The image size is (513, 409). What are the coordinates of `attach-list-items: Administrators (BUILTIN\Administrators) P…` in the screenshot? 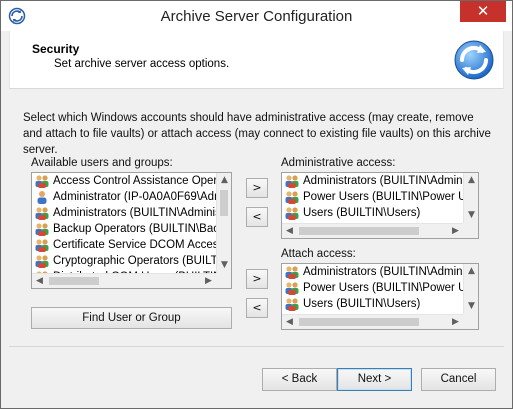 It's located at (372, 289).